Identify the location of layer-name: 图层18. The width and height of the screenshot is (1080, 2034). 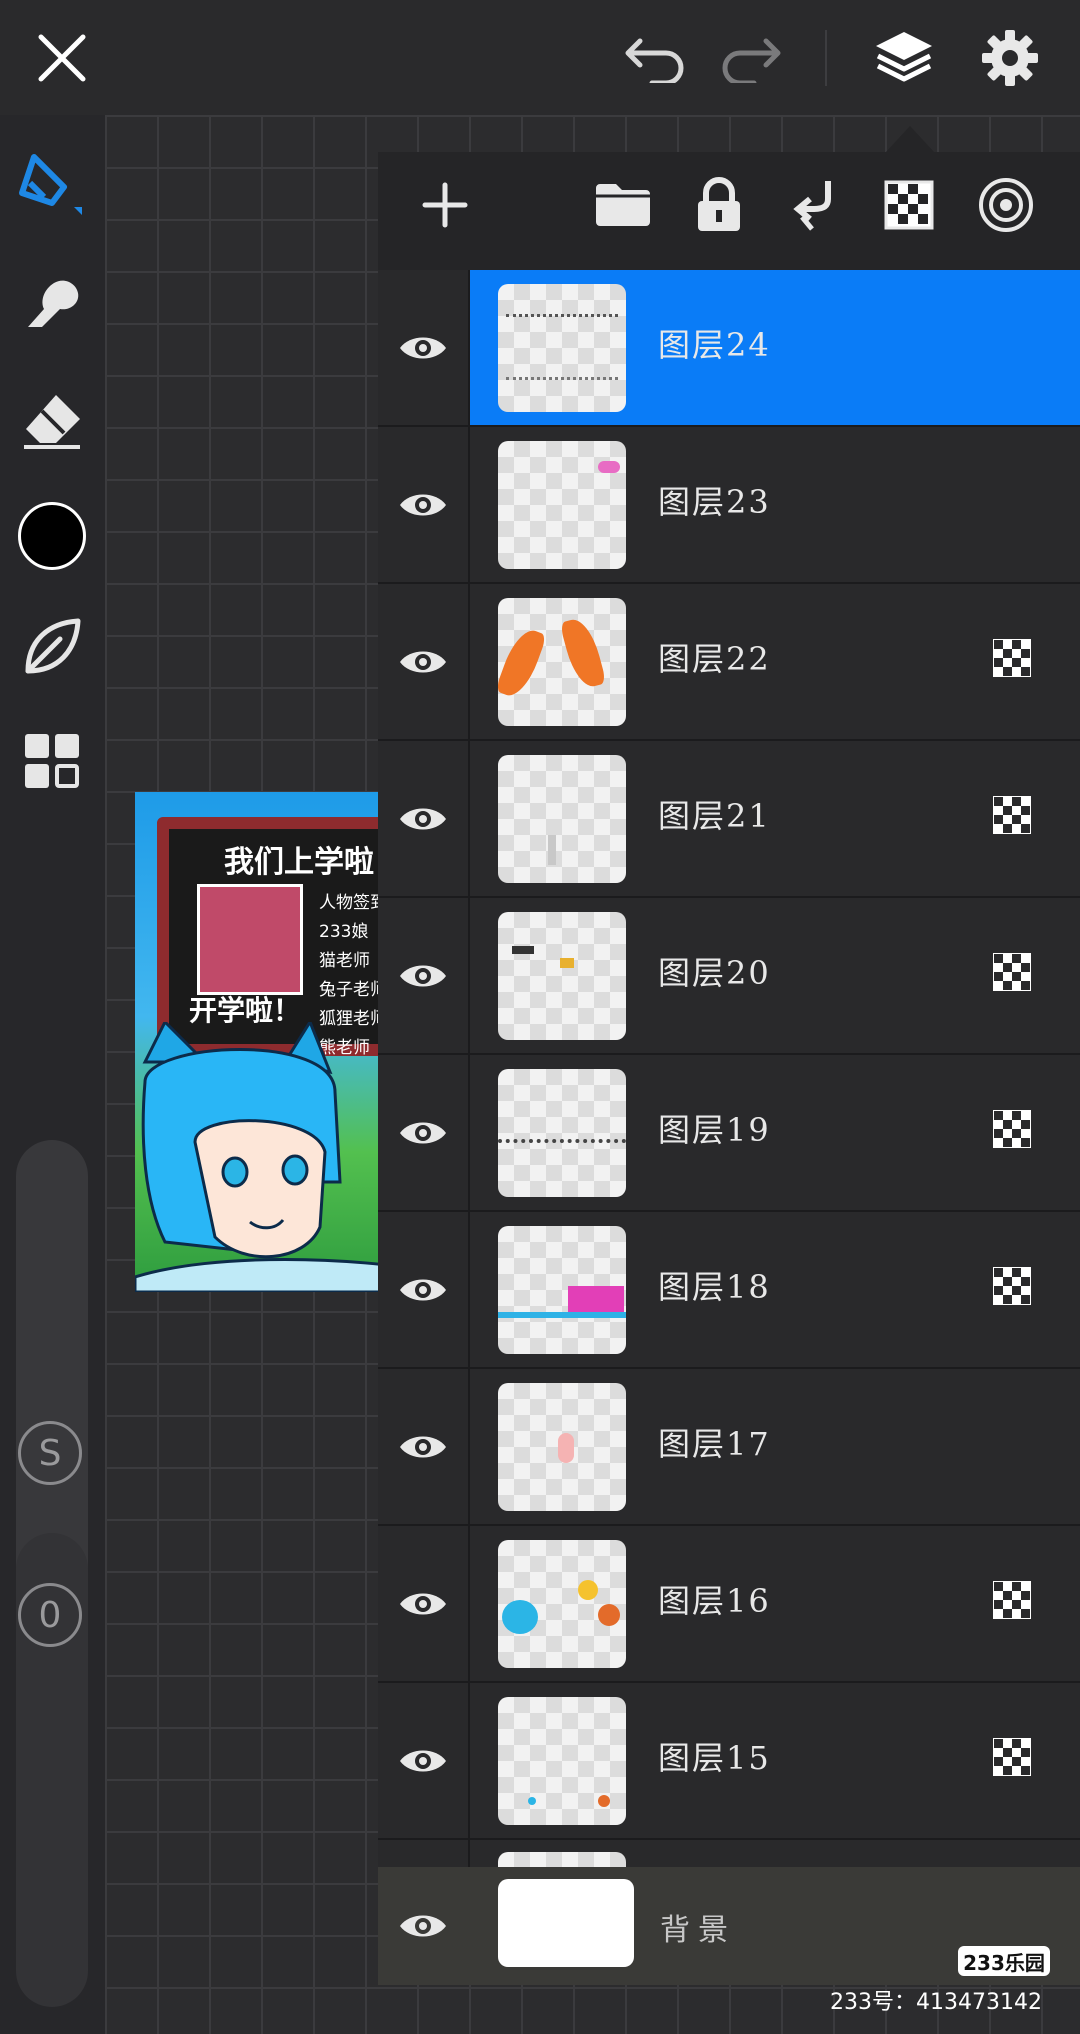
(714, 1287).